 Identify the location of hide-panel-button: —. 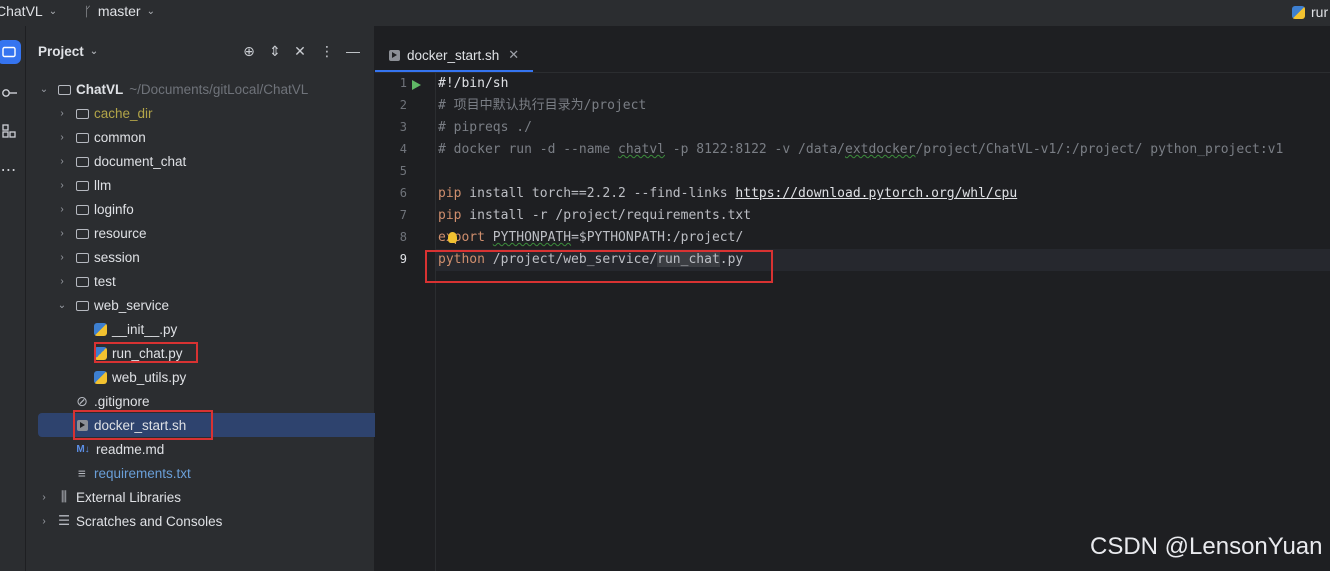
(353, 51).